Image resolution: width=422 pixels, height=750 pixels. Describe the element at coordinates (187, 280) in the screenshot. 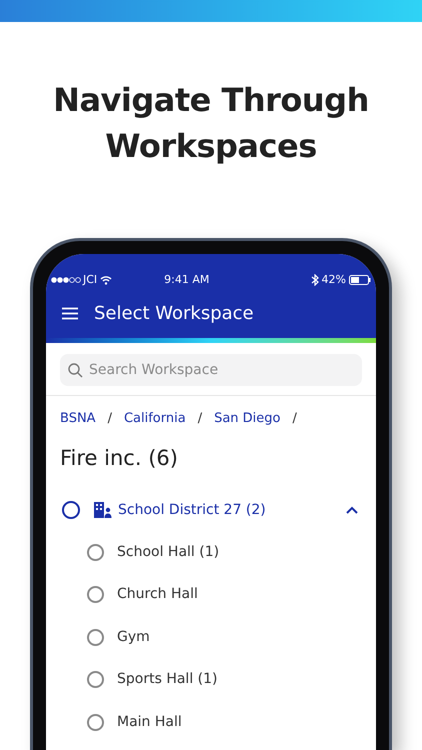

I see `clock-time: 9:41 AM` at that location.